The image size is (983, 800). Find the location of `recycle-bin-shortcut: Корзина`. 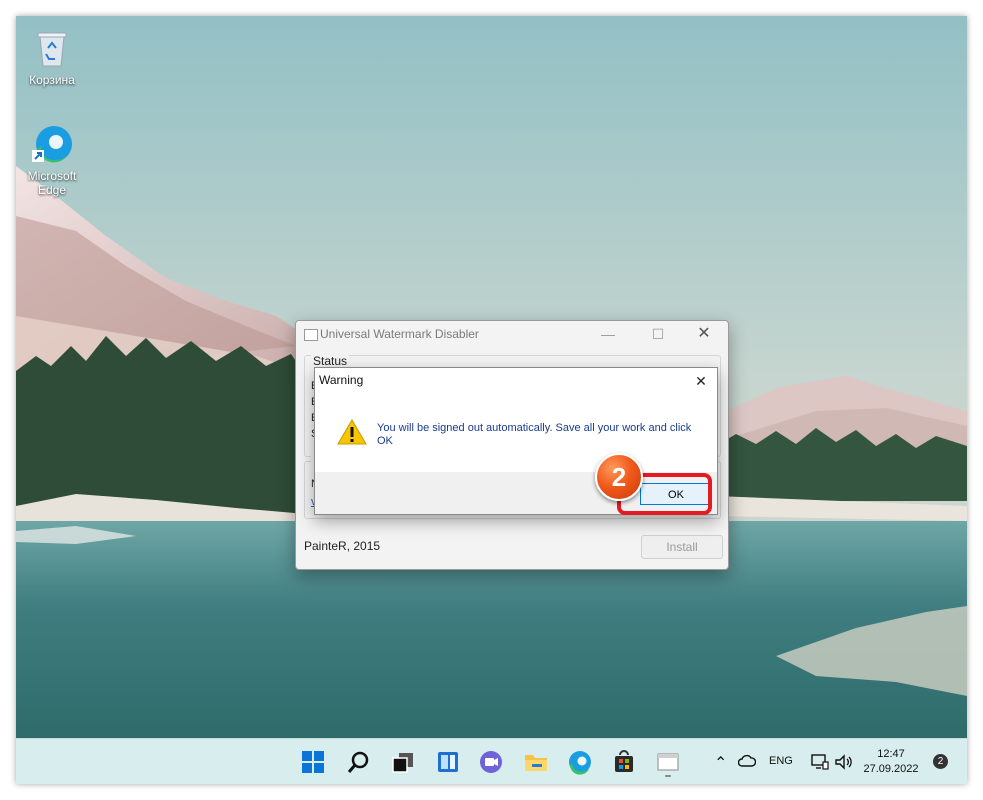

recycle-bin-shortcut: Корзина is located at coordinates (52, 56).